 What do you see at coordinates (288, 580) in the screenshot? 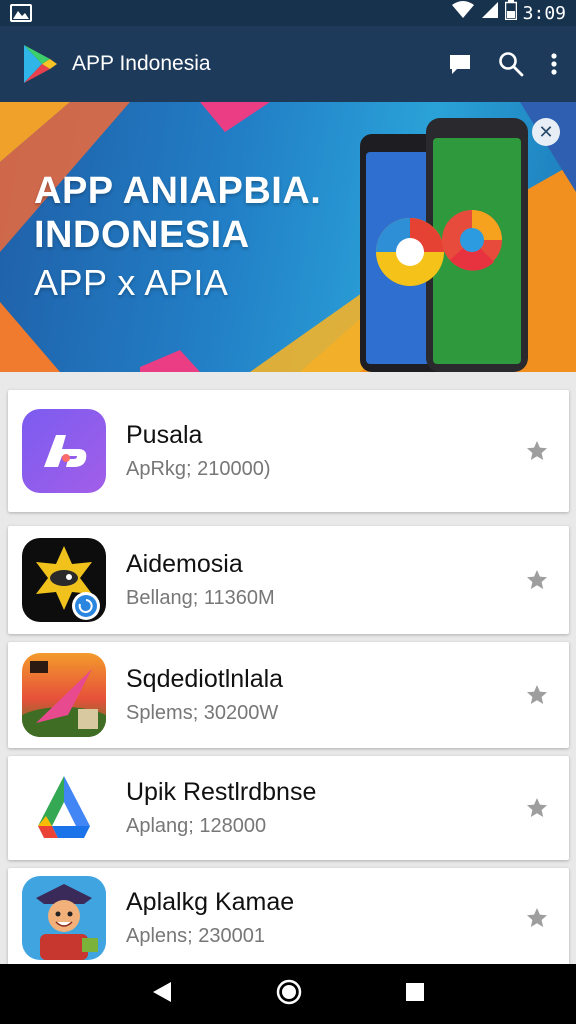
I see `list-item: Aidemosia Bellang; 11360M` at bounding box center [288, 580].